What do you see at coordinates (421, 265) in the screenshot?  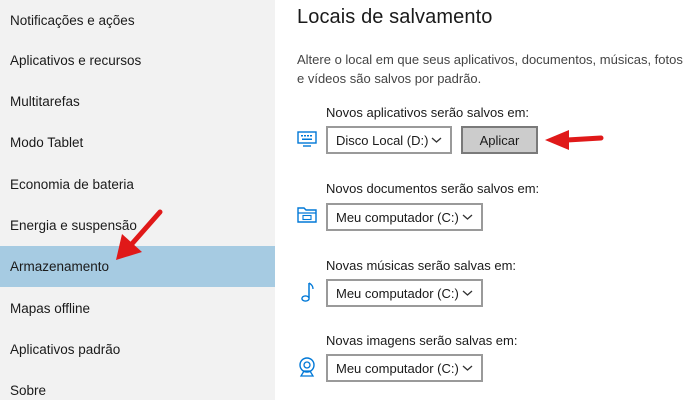 I see `music-save-label: Novas músicas serão salvas em:` at bounding box center [421, 265].